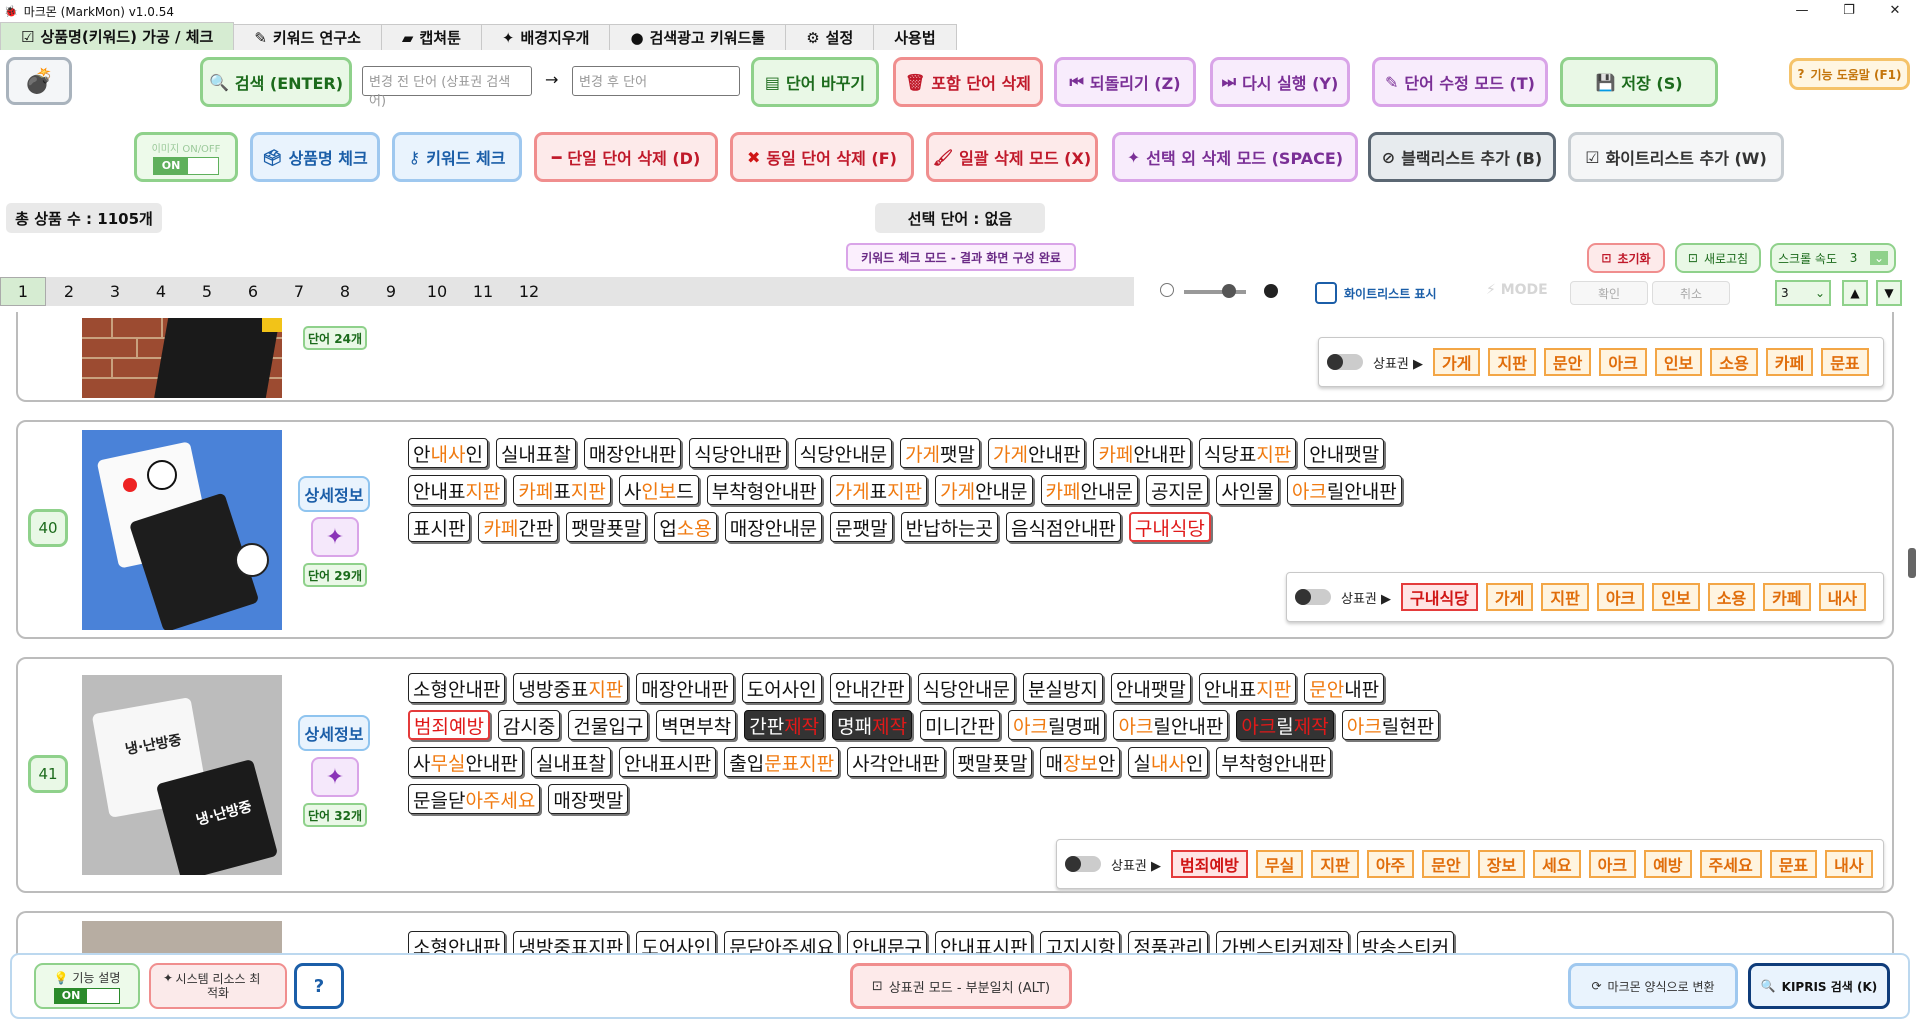 This screenshot has height=1031, width=1920. I want to click on keyword-chip: 벽면부착, so click(696, 725).